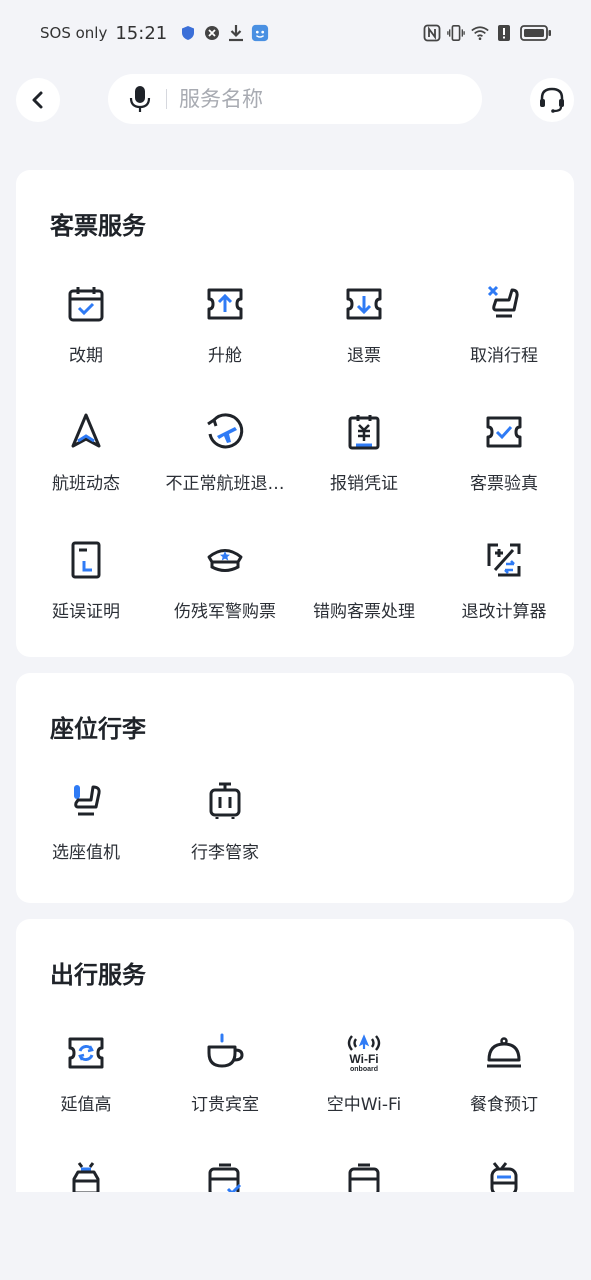 This screenshot has height=1280, width=591. What do you see at coordinates (504, 33) in the screenshot?
I see `alert-icon` at bounding box center [504, 33].